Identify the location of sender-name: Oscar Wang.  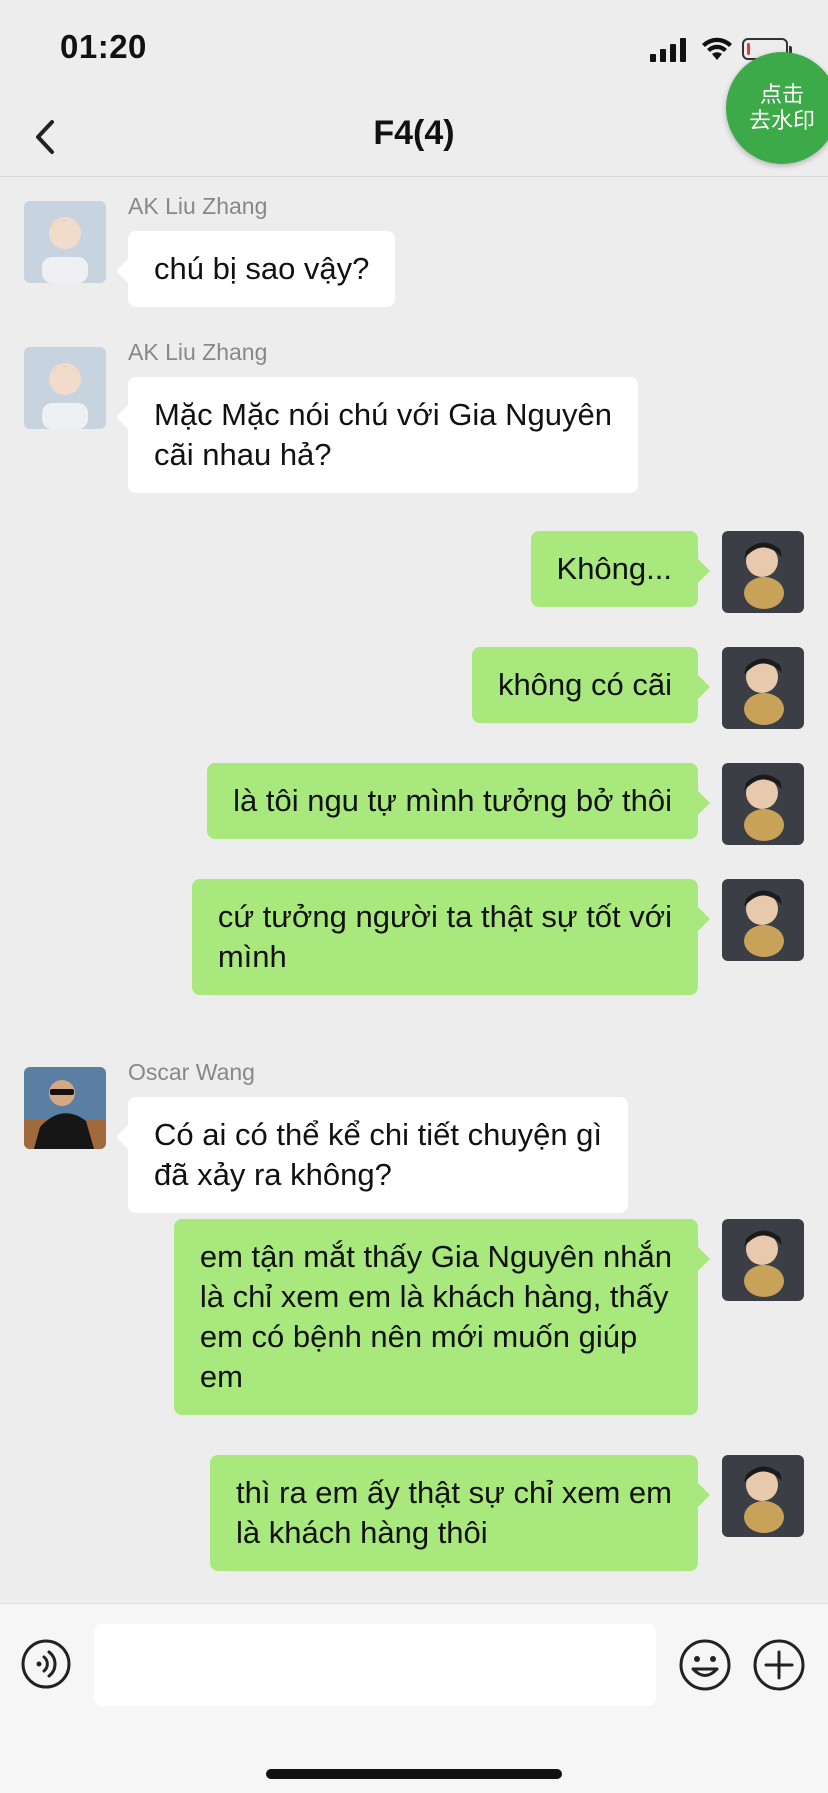
(191, 1072).